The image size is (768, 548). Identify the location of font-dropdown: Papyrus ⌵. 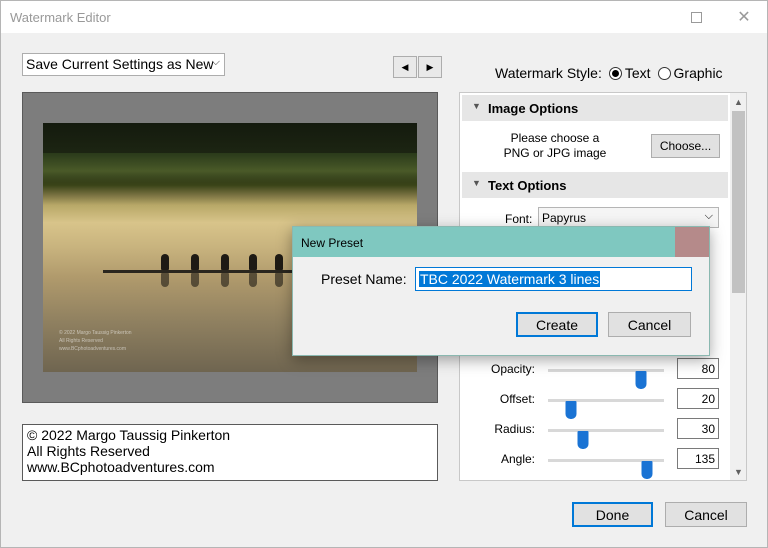
(628, 217).